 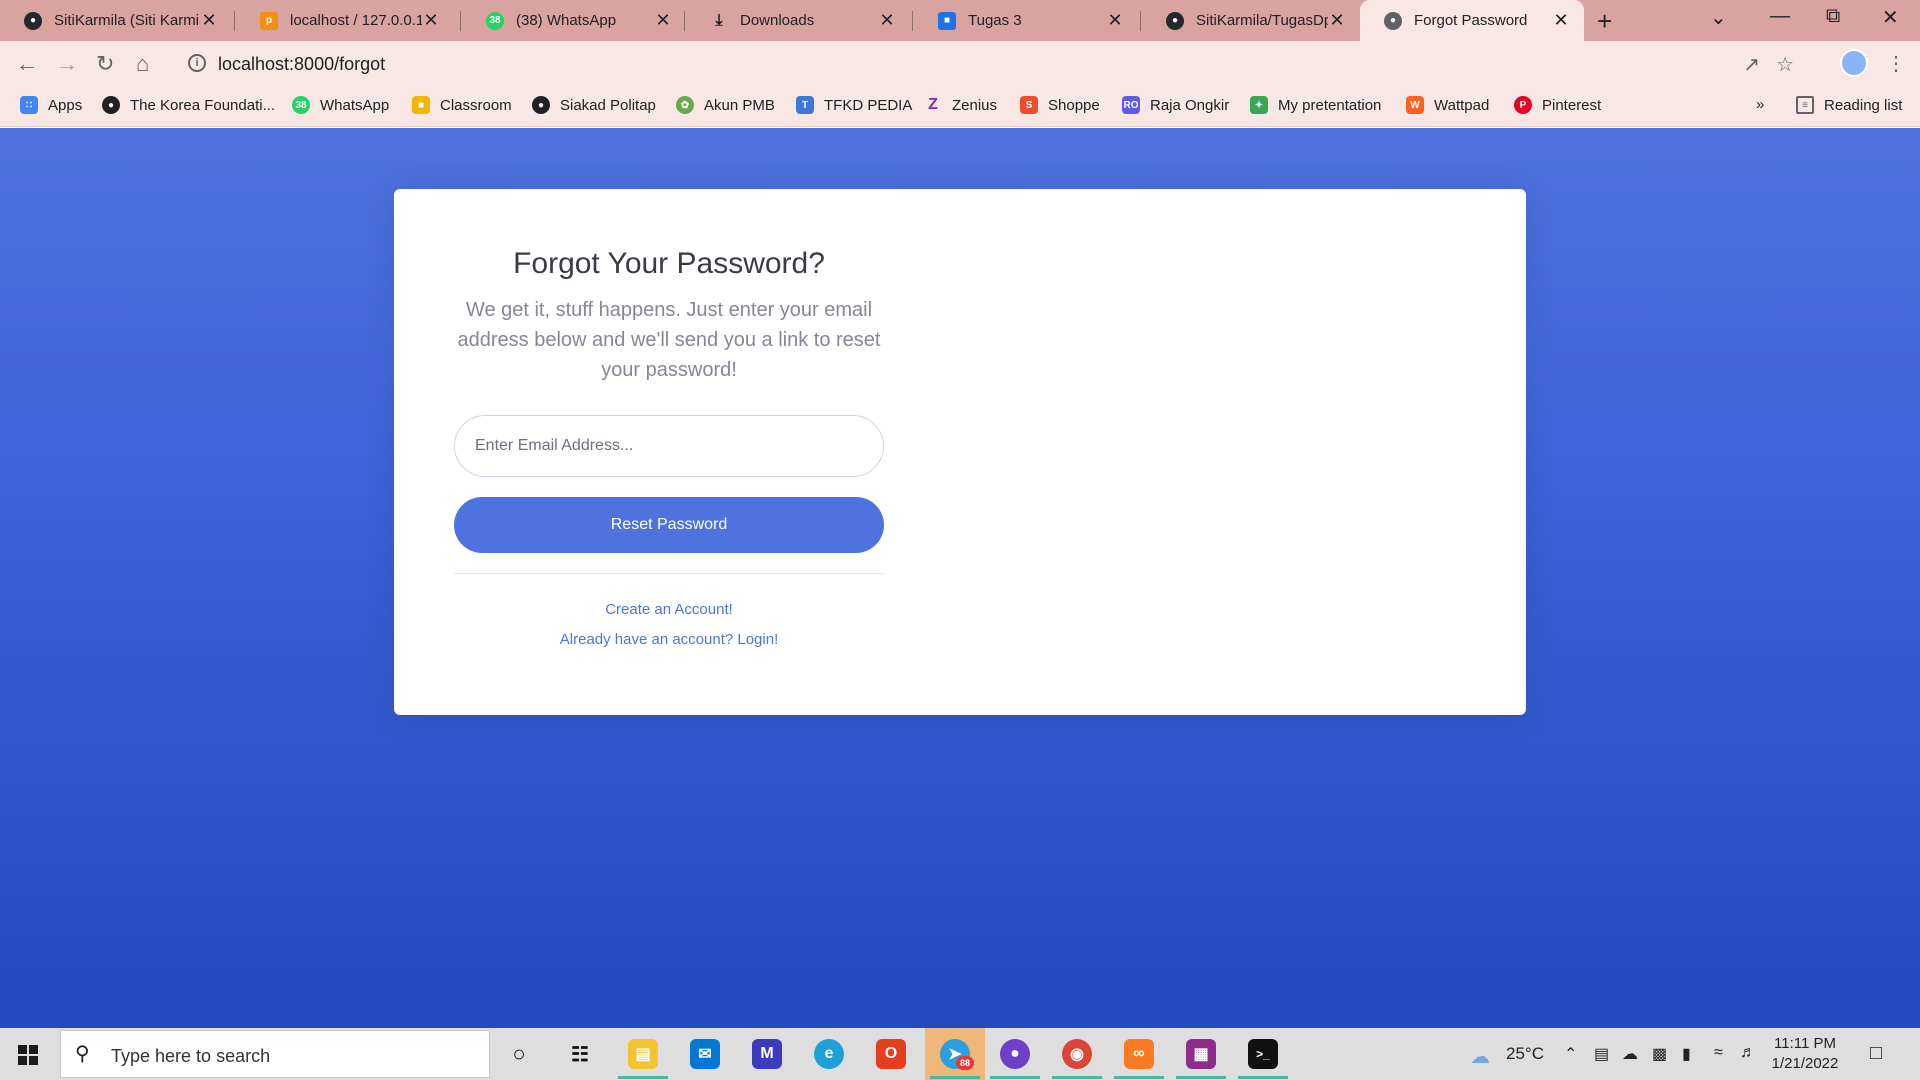 I want to click on bookmark-label: Pinterest, so click(x=1572, y=105).